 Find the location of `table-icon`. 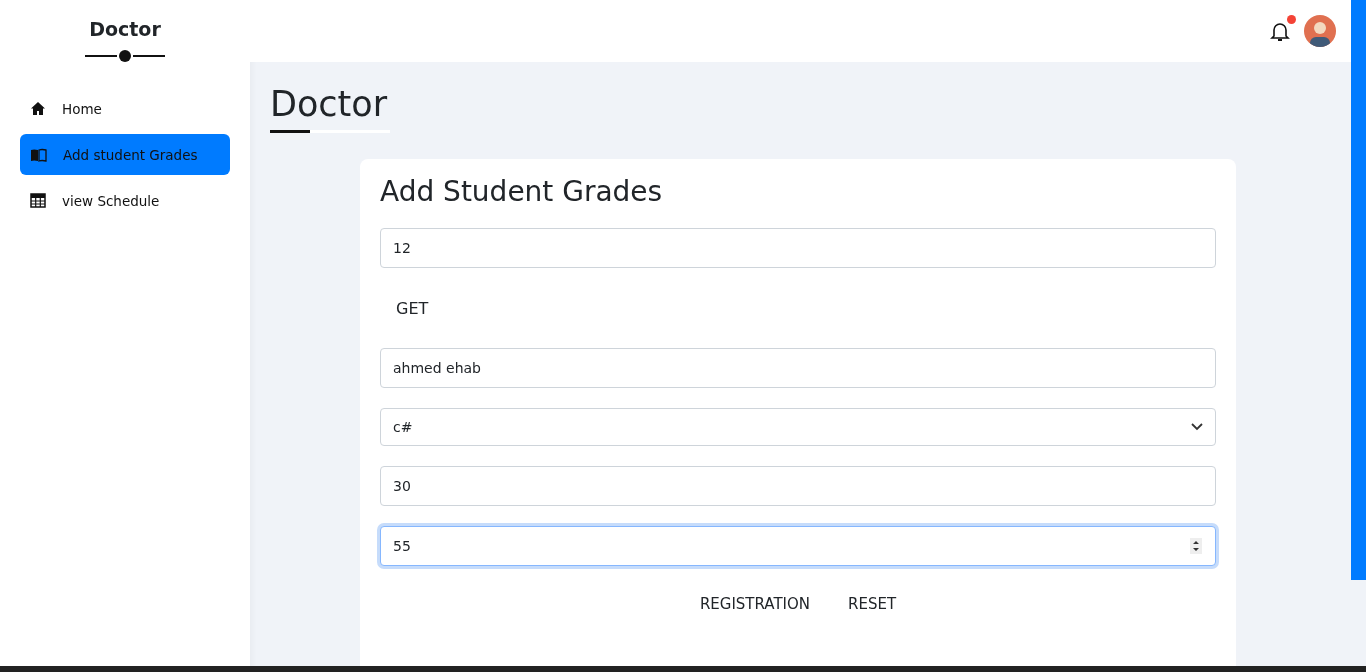

table-icon is located at coordinates (38, 200).